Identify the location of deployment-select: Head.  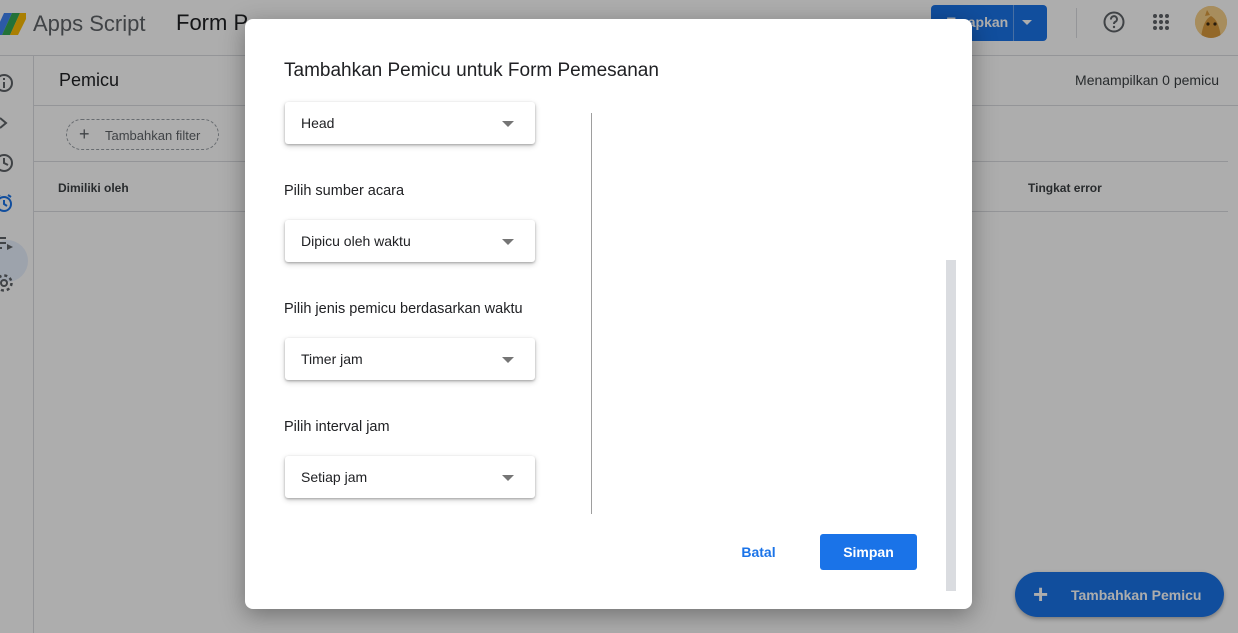
(410, 123).